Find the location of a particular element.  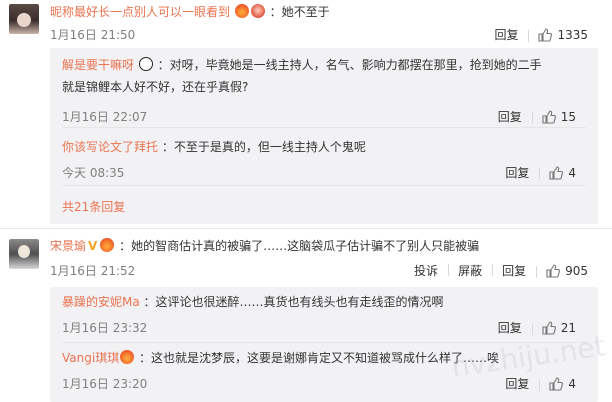

reply-username: 暴躁的安妮Ma is located at coordinates (101, 302).